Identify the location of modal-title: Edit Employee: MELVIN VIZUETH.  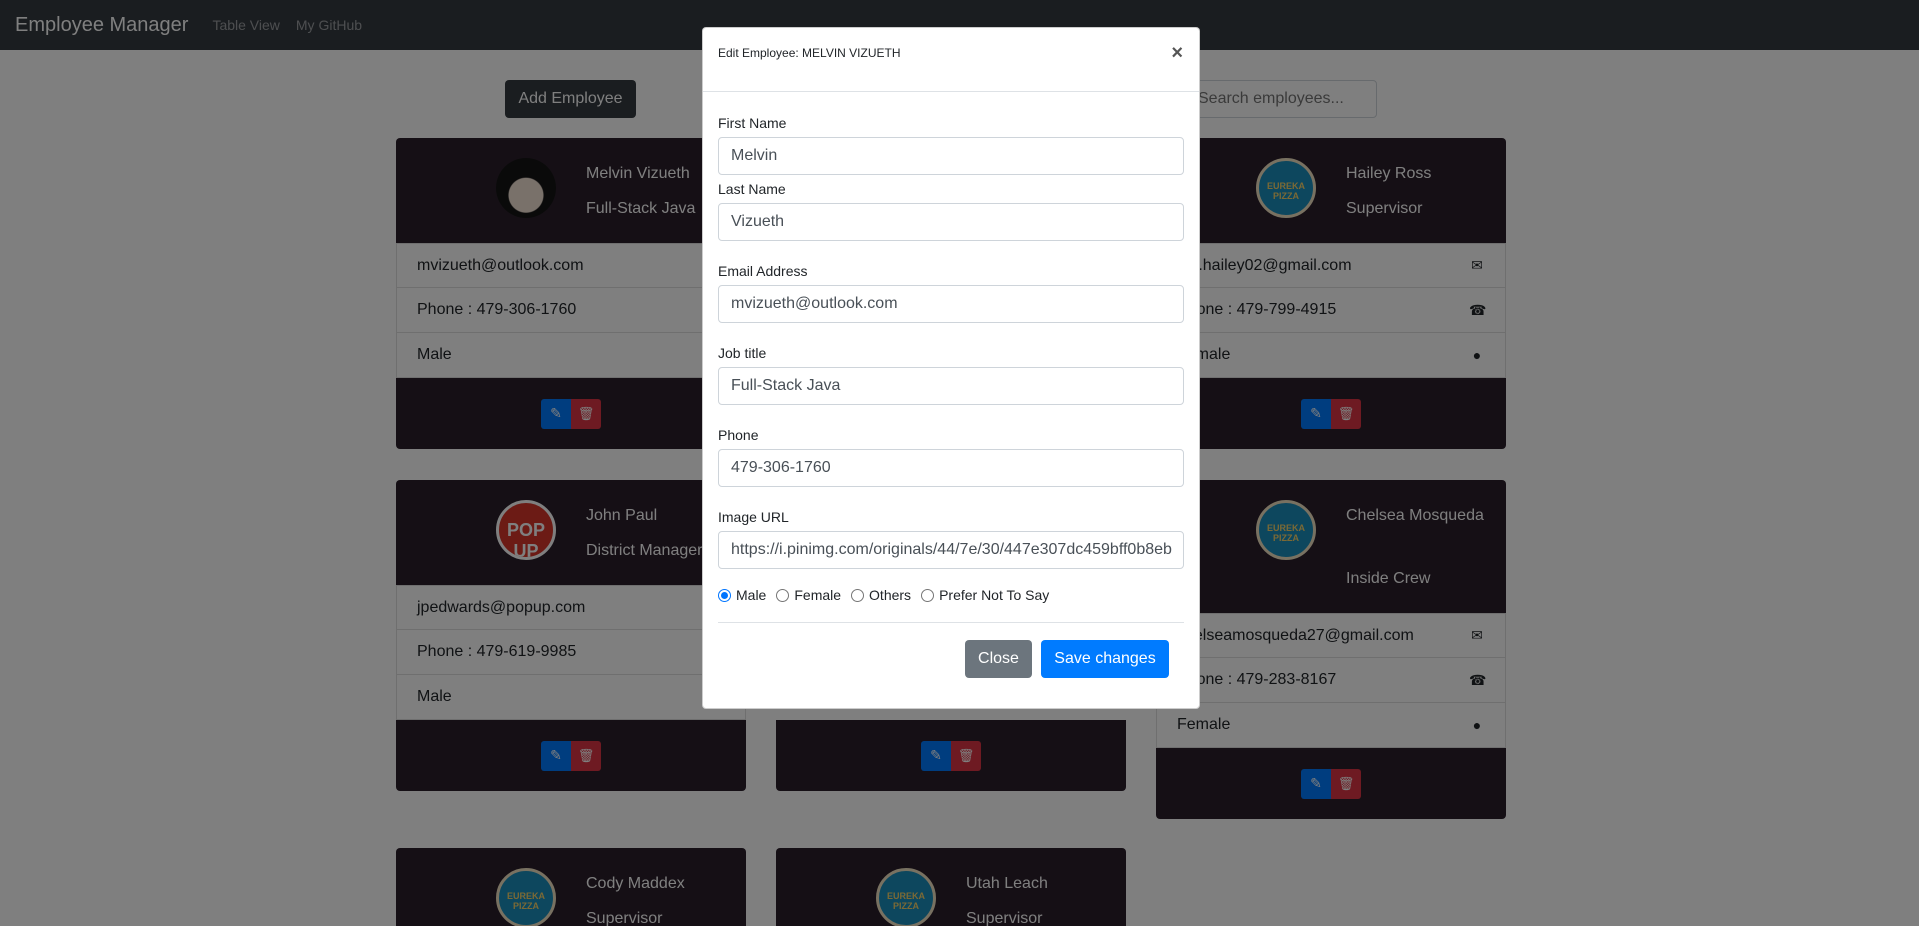
(809, 53).